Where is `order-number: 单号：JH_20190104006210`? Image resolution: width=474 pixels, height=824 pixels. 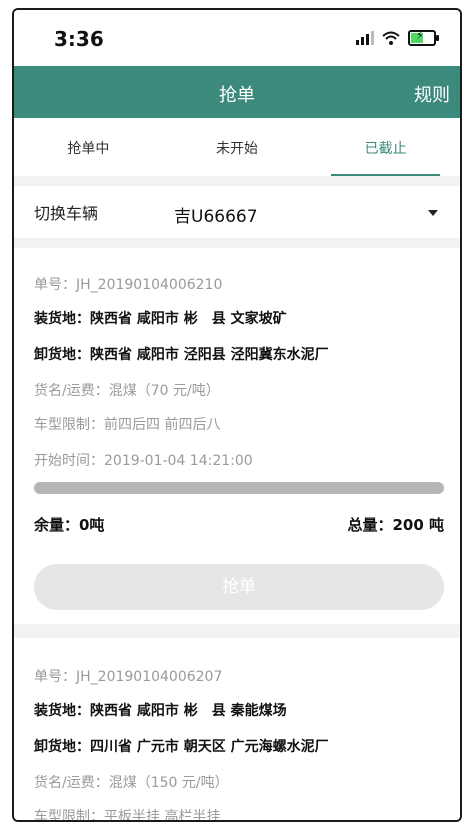
order-number: 单号：JH_20190104006210 is located at coordinates (128, 285).